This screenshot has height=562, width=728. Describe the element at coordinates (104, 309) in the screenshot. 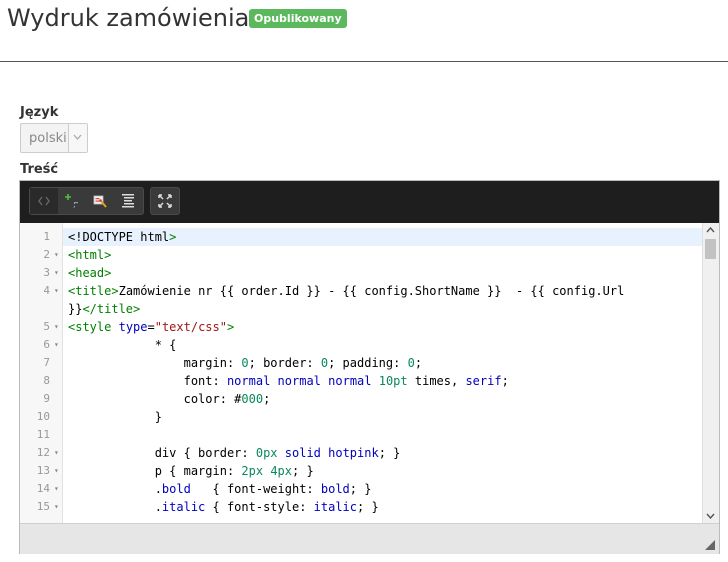

I see `code-text: }}</title>` at that location.